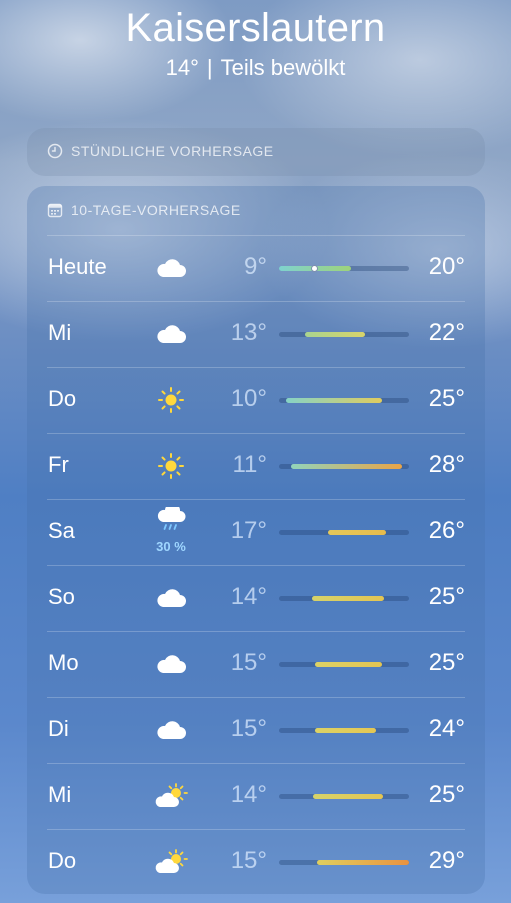 The width and height of the screenshot is (511, 903). I want to click on forecast-row: Mi 13° 22°, so click(256, 334).